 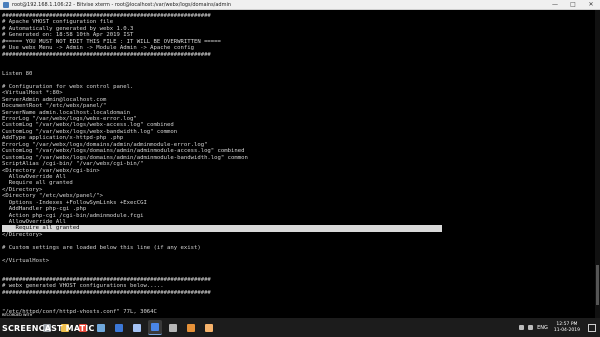 I want to click on notification-icon, so click(x=592, y=327).